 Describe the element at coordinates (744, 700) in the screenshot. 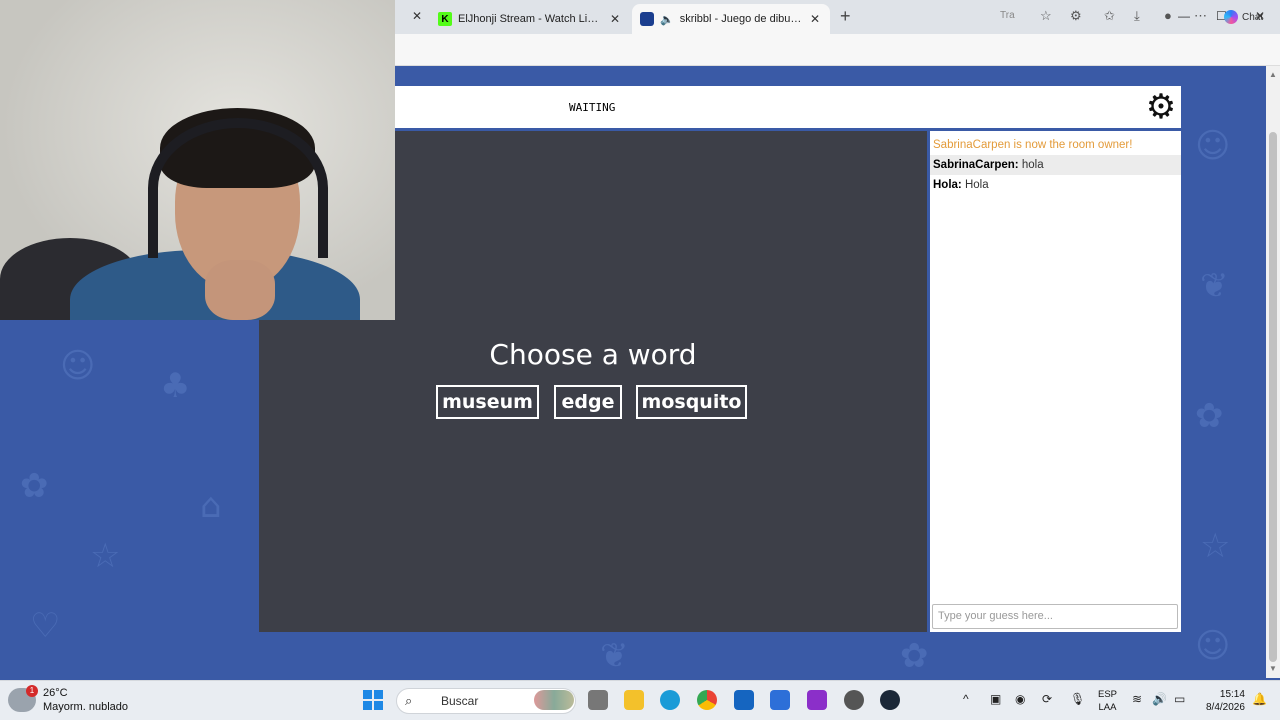

I see `mail-icon` at that location.